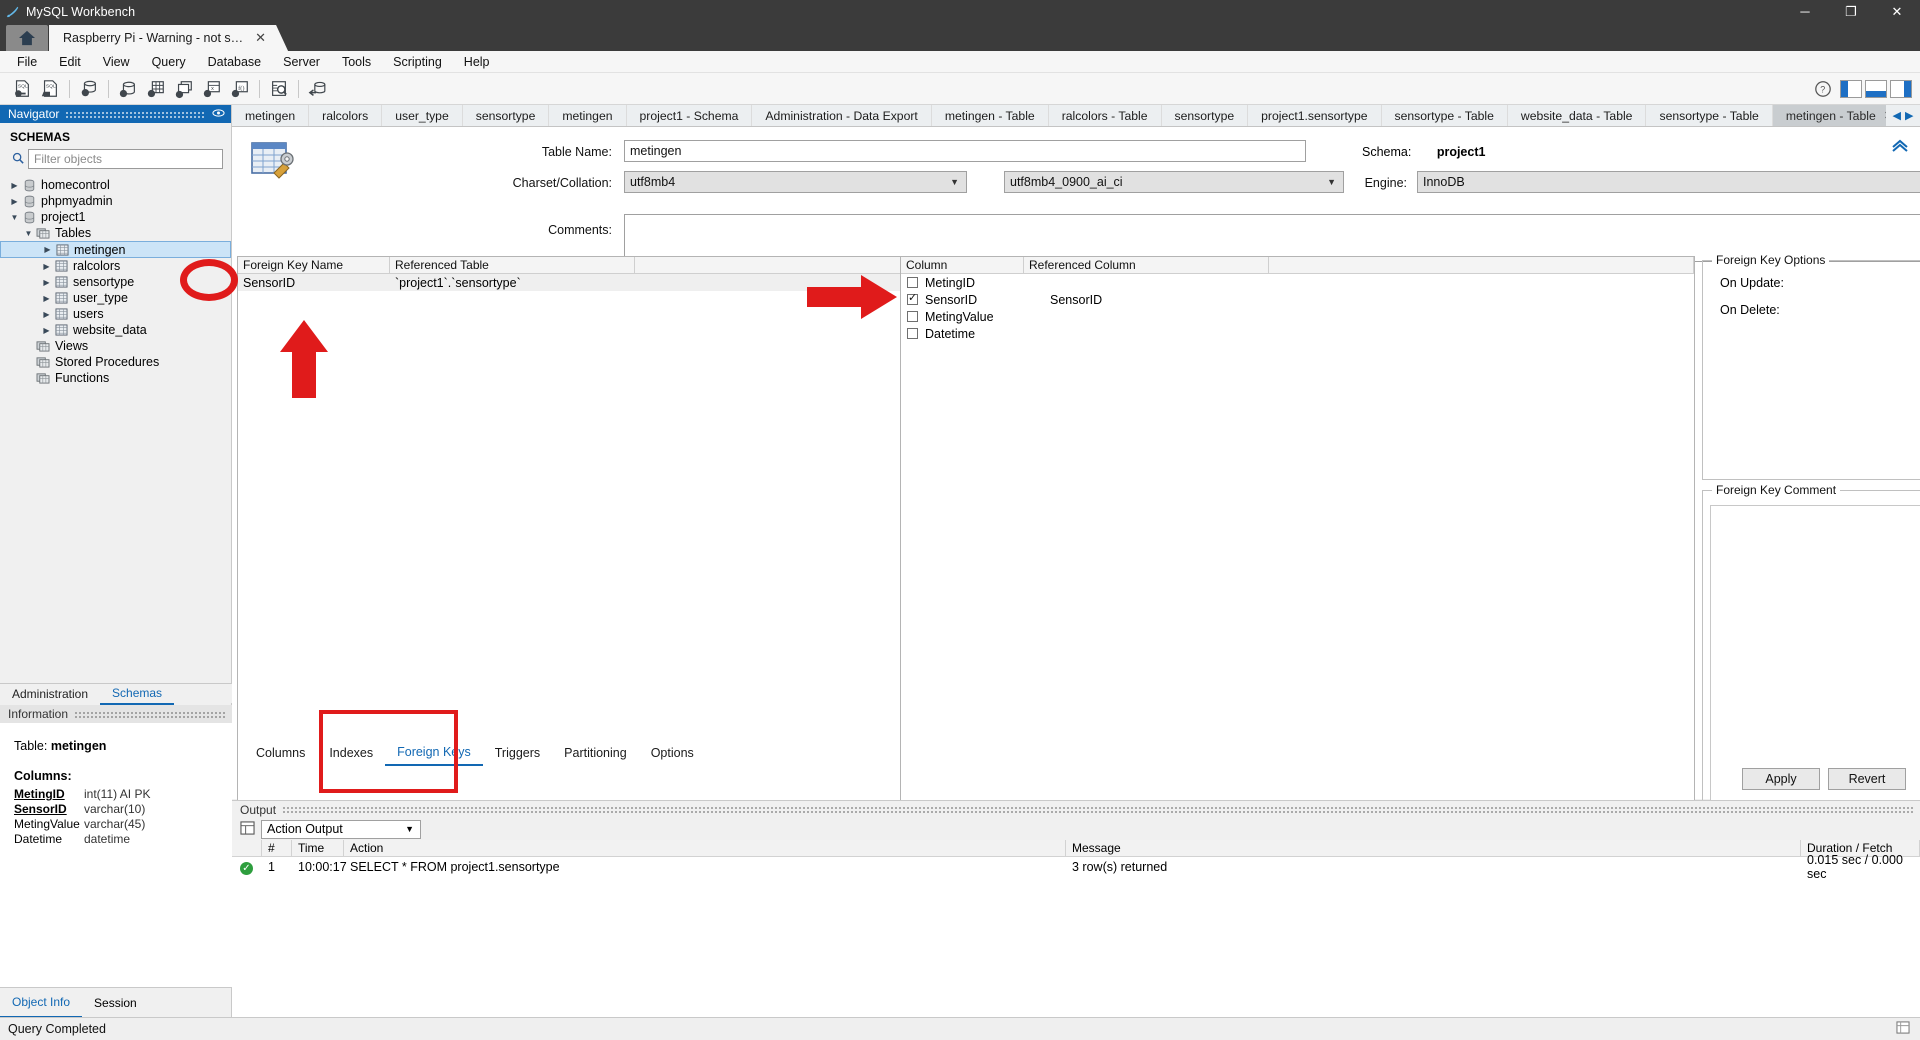 The height and width of the screenshot is (1040, 1920). What do you see at coordinates (115, 362) in the screenshot?
I see `tree-item-stored-procedures: Stored Procedures` at bounding box center [115, 362].